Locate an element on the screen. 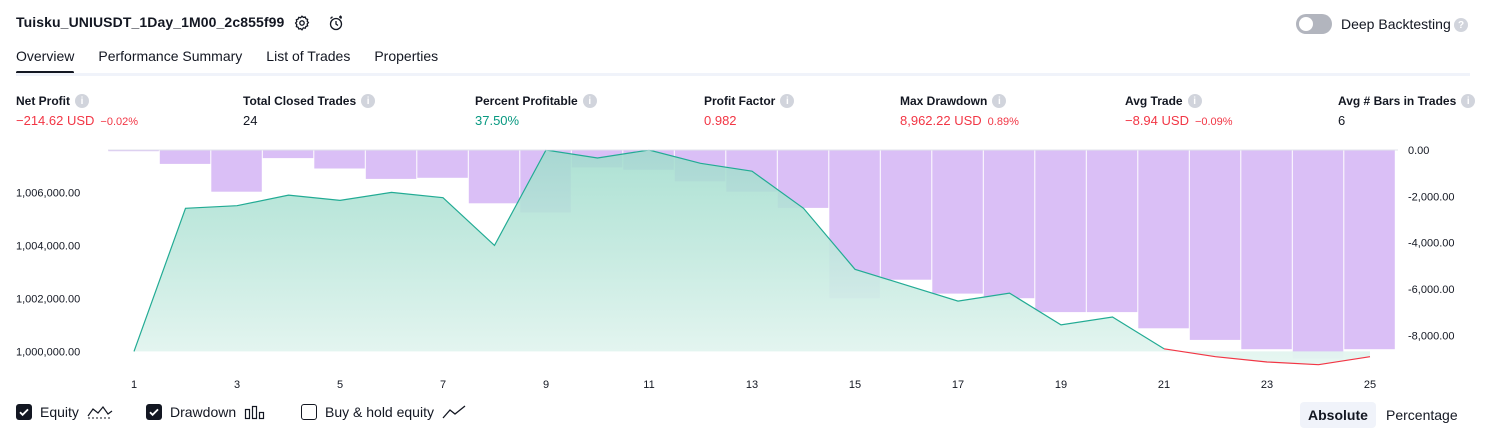 The width and height of the screenshot is (1486, 438). metric-subvalue: −0.09% is located at coordinates (1213, 122).